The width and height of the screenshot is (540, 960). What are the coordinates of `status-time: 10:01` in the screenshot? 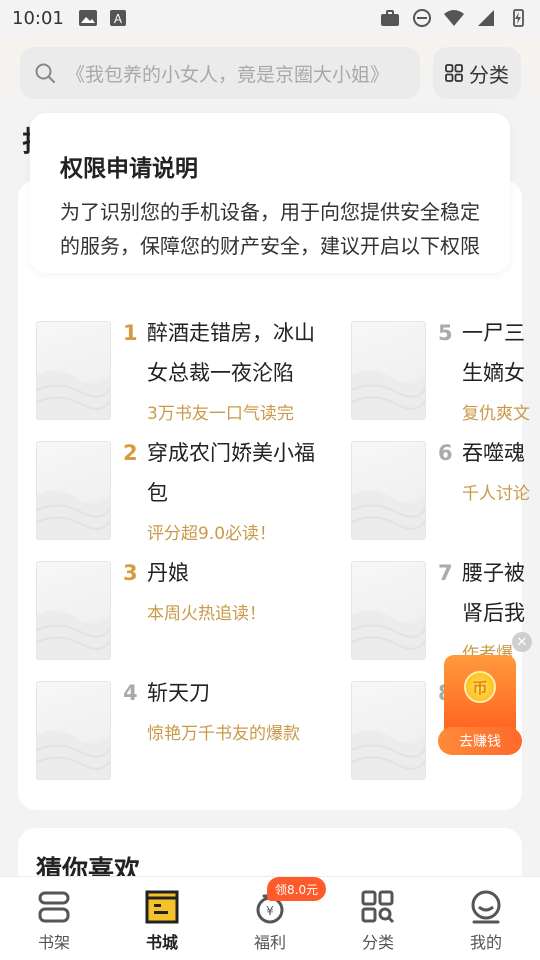 It's located at (38, 18).